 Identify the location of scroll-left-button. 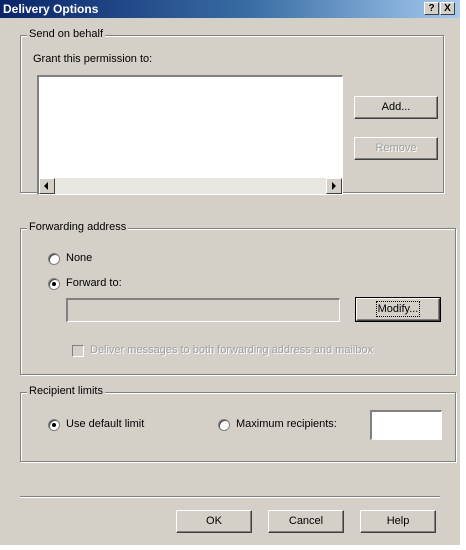
(47, 186).